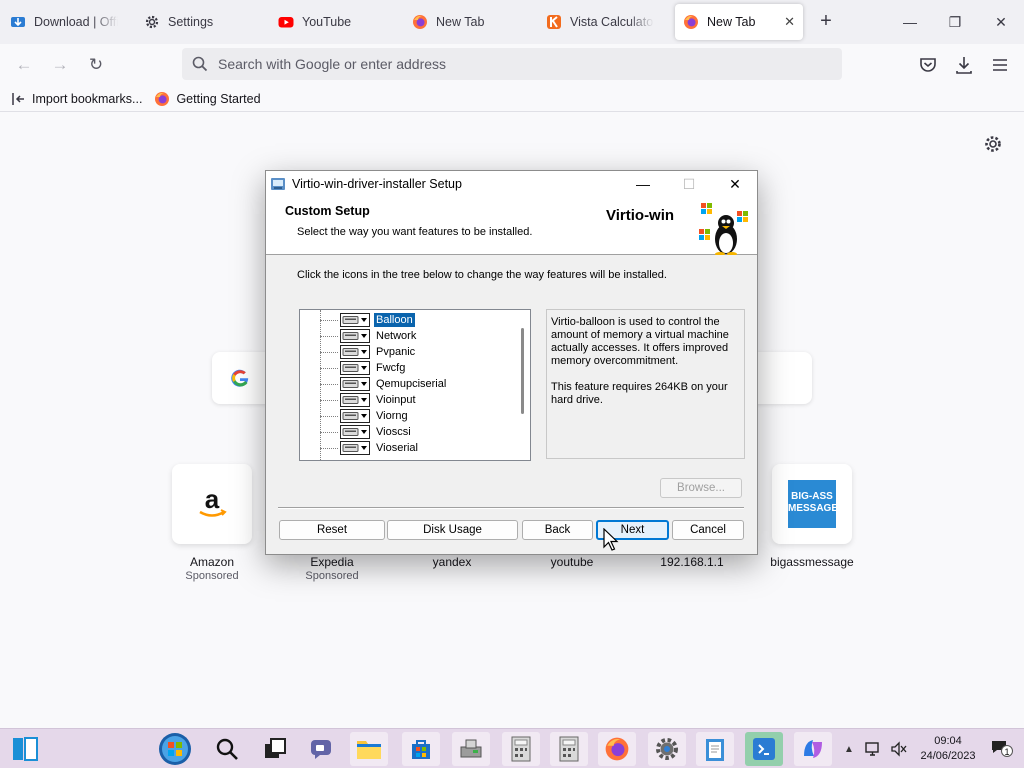 The height and width of the screenshot is (768, 1024). Describe the element at coordinates (96, 65) in the screenshot. I see `reload-icon: ↻` at that location.